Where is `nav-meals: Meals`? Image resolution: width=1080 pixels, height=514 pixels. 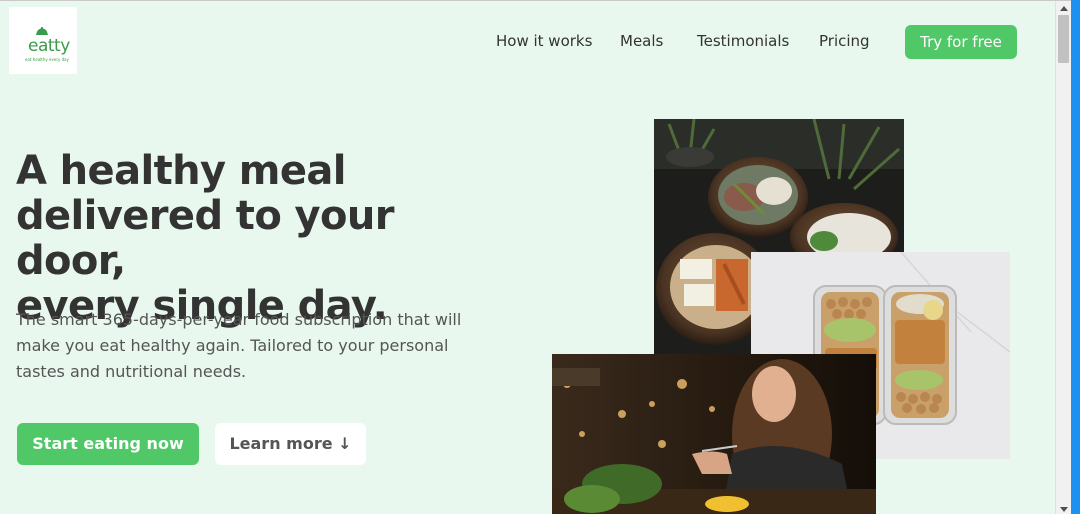
nav-meals: Meals is located at coordinates (641, 41).